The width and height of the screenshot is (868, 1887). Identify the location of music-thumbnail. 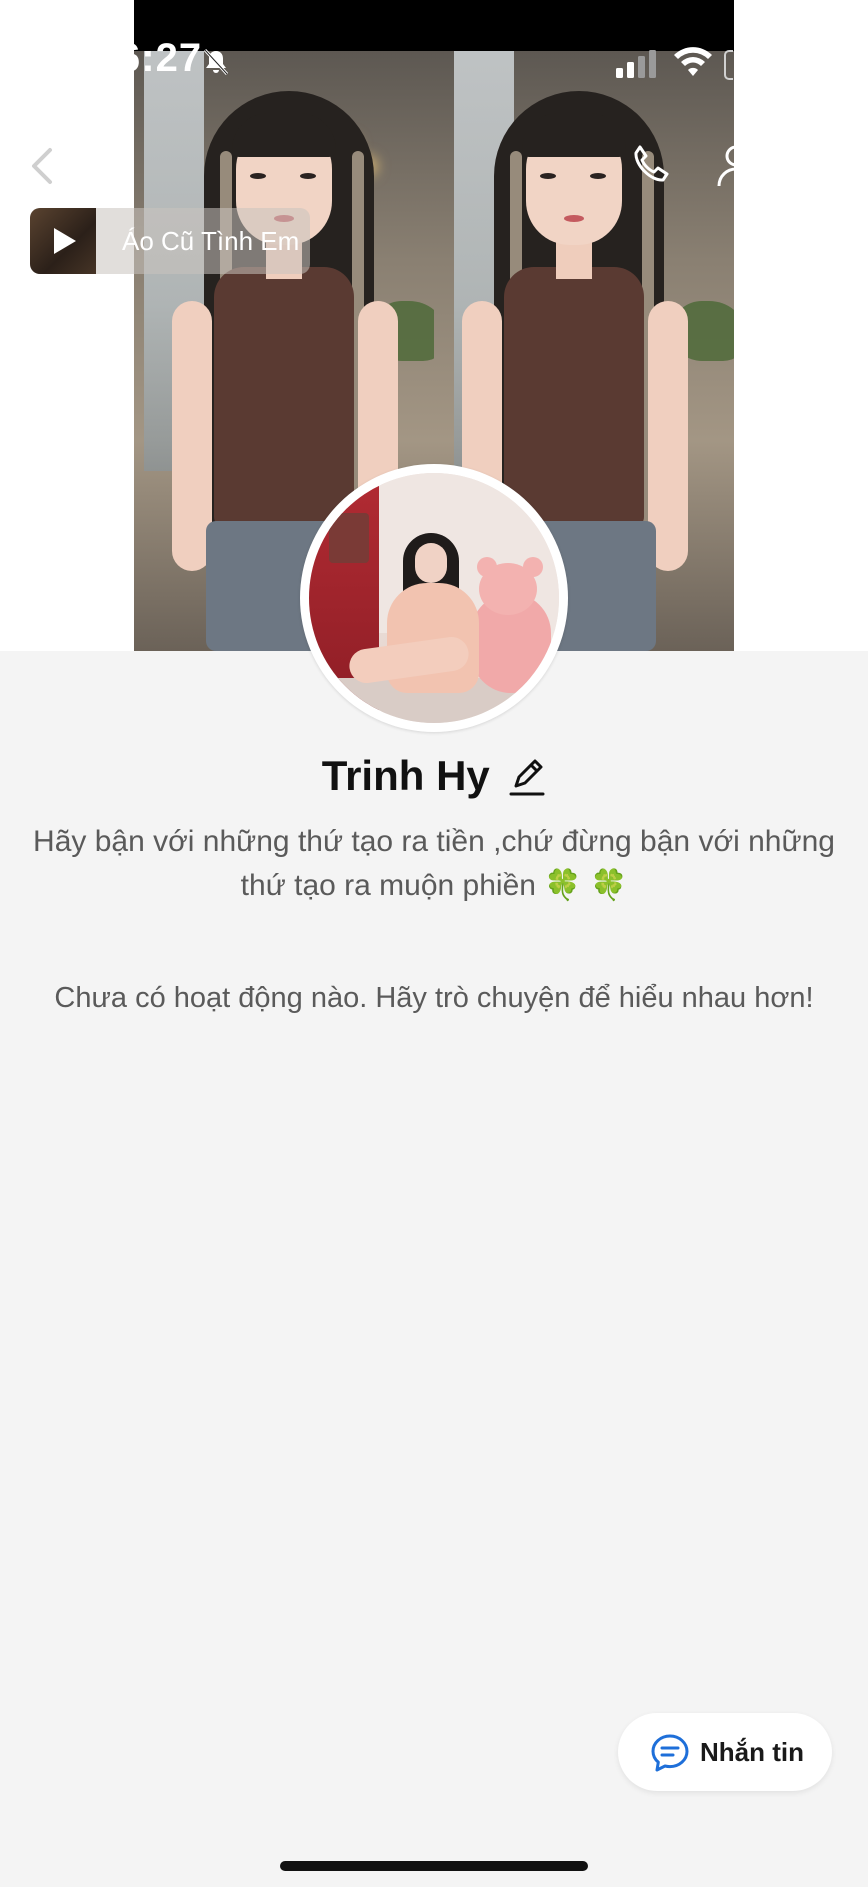
(63, 241).